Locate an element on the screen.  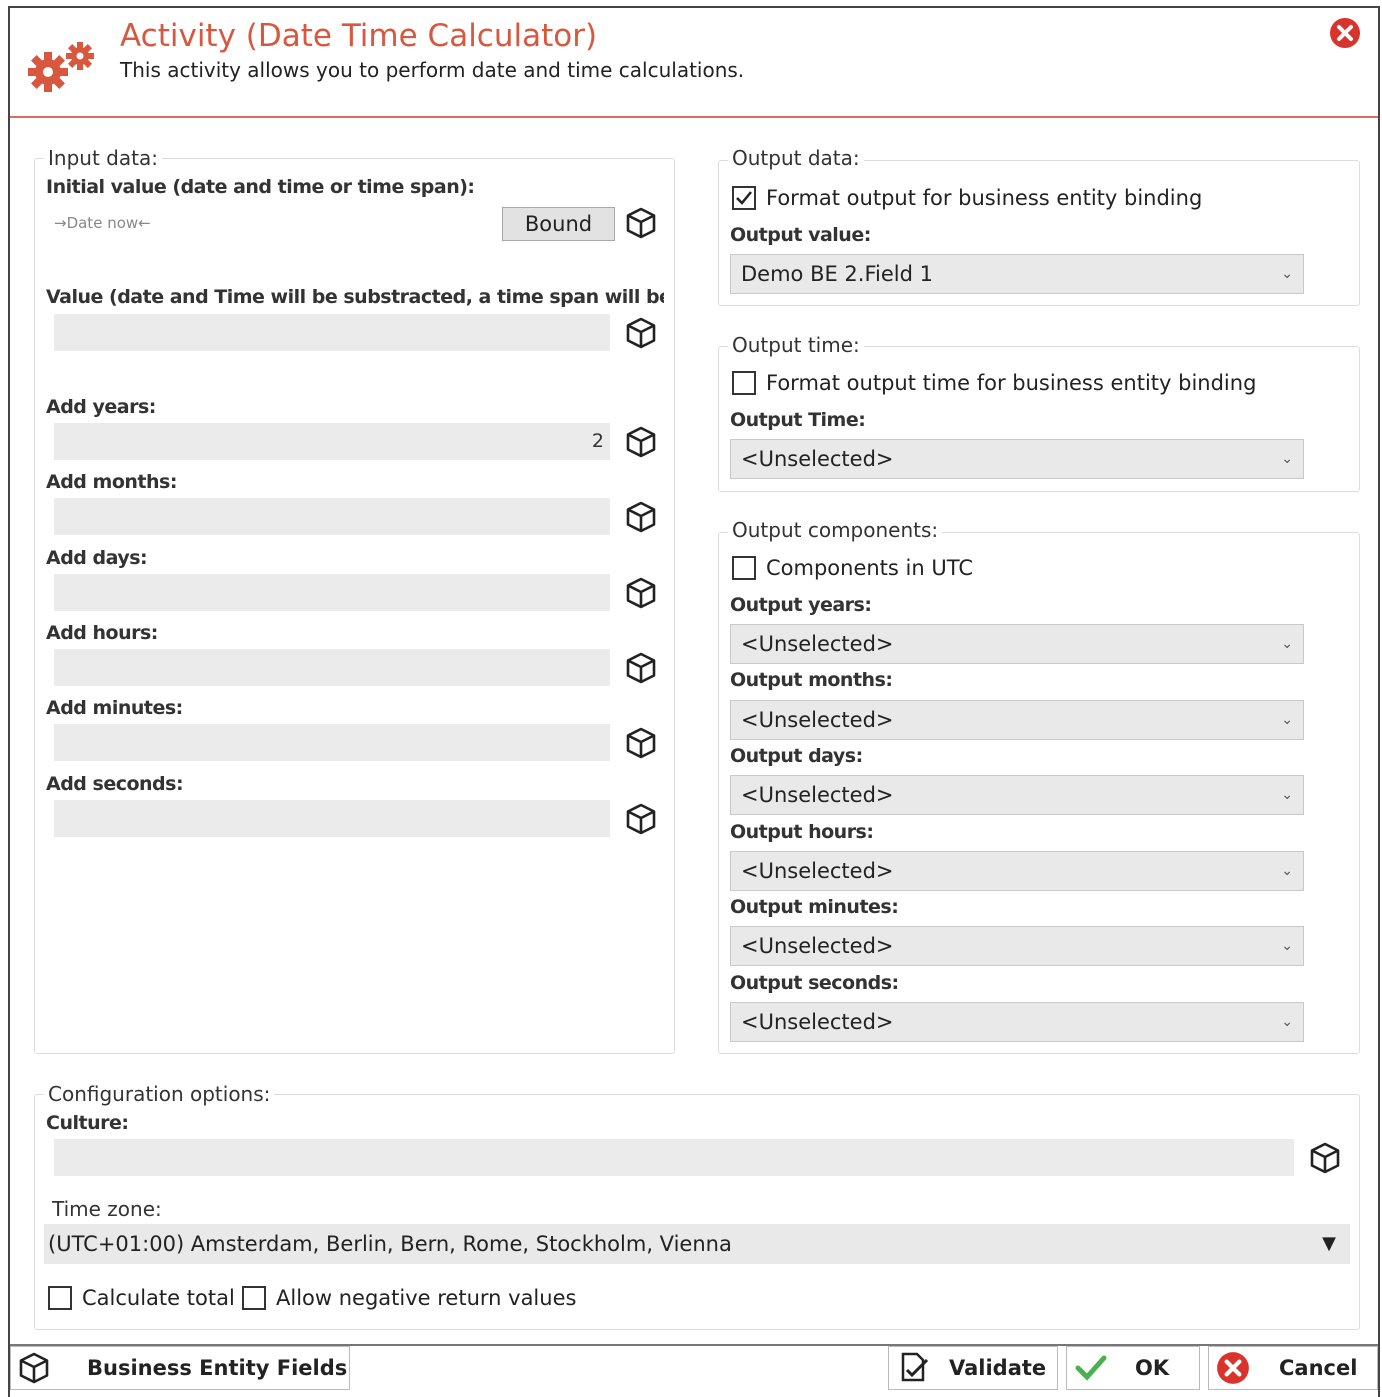
input-data-legend: Input data: is located at coordinates (103, 158).